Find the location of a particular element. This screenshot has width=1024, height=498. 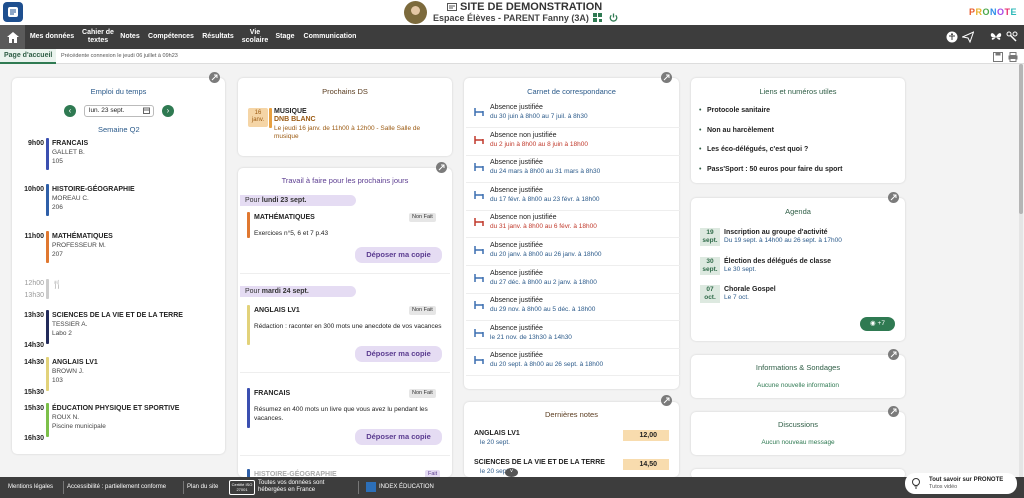

course-color-bar is located at coordinates (47, 247).